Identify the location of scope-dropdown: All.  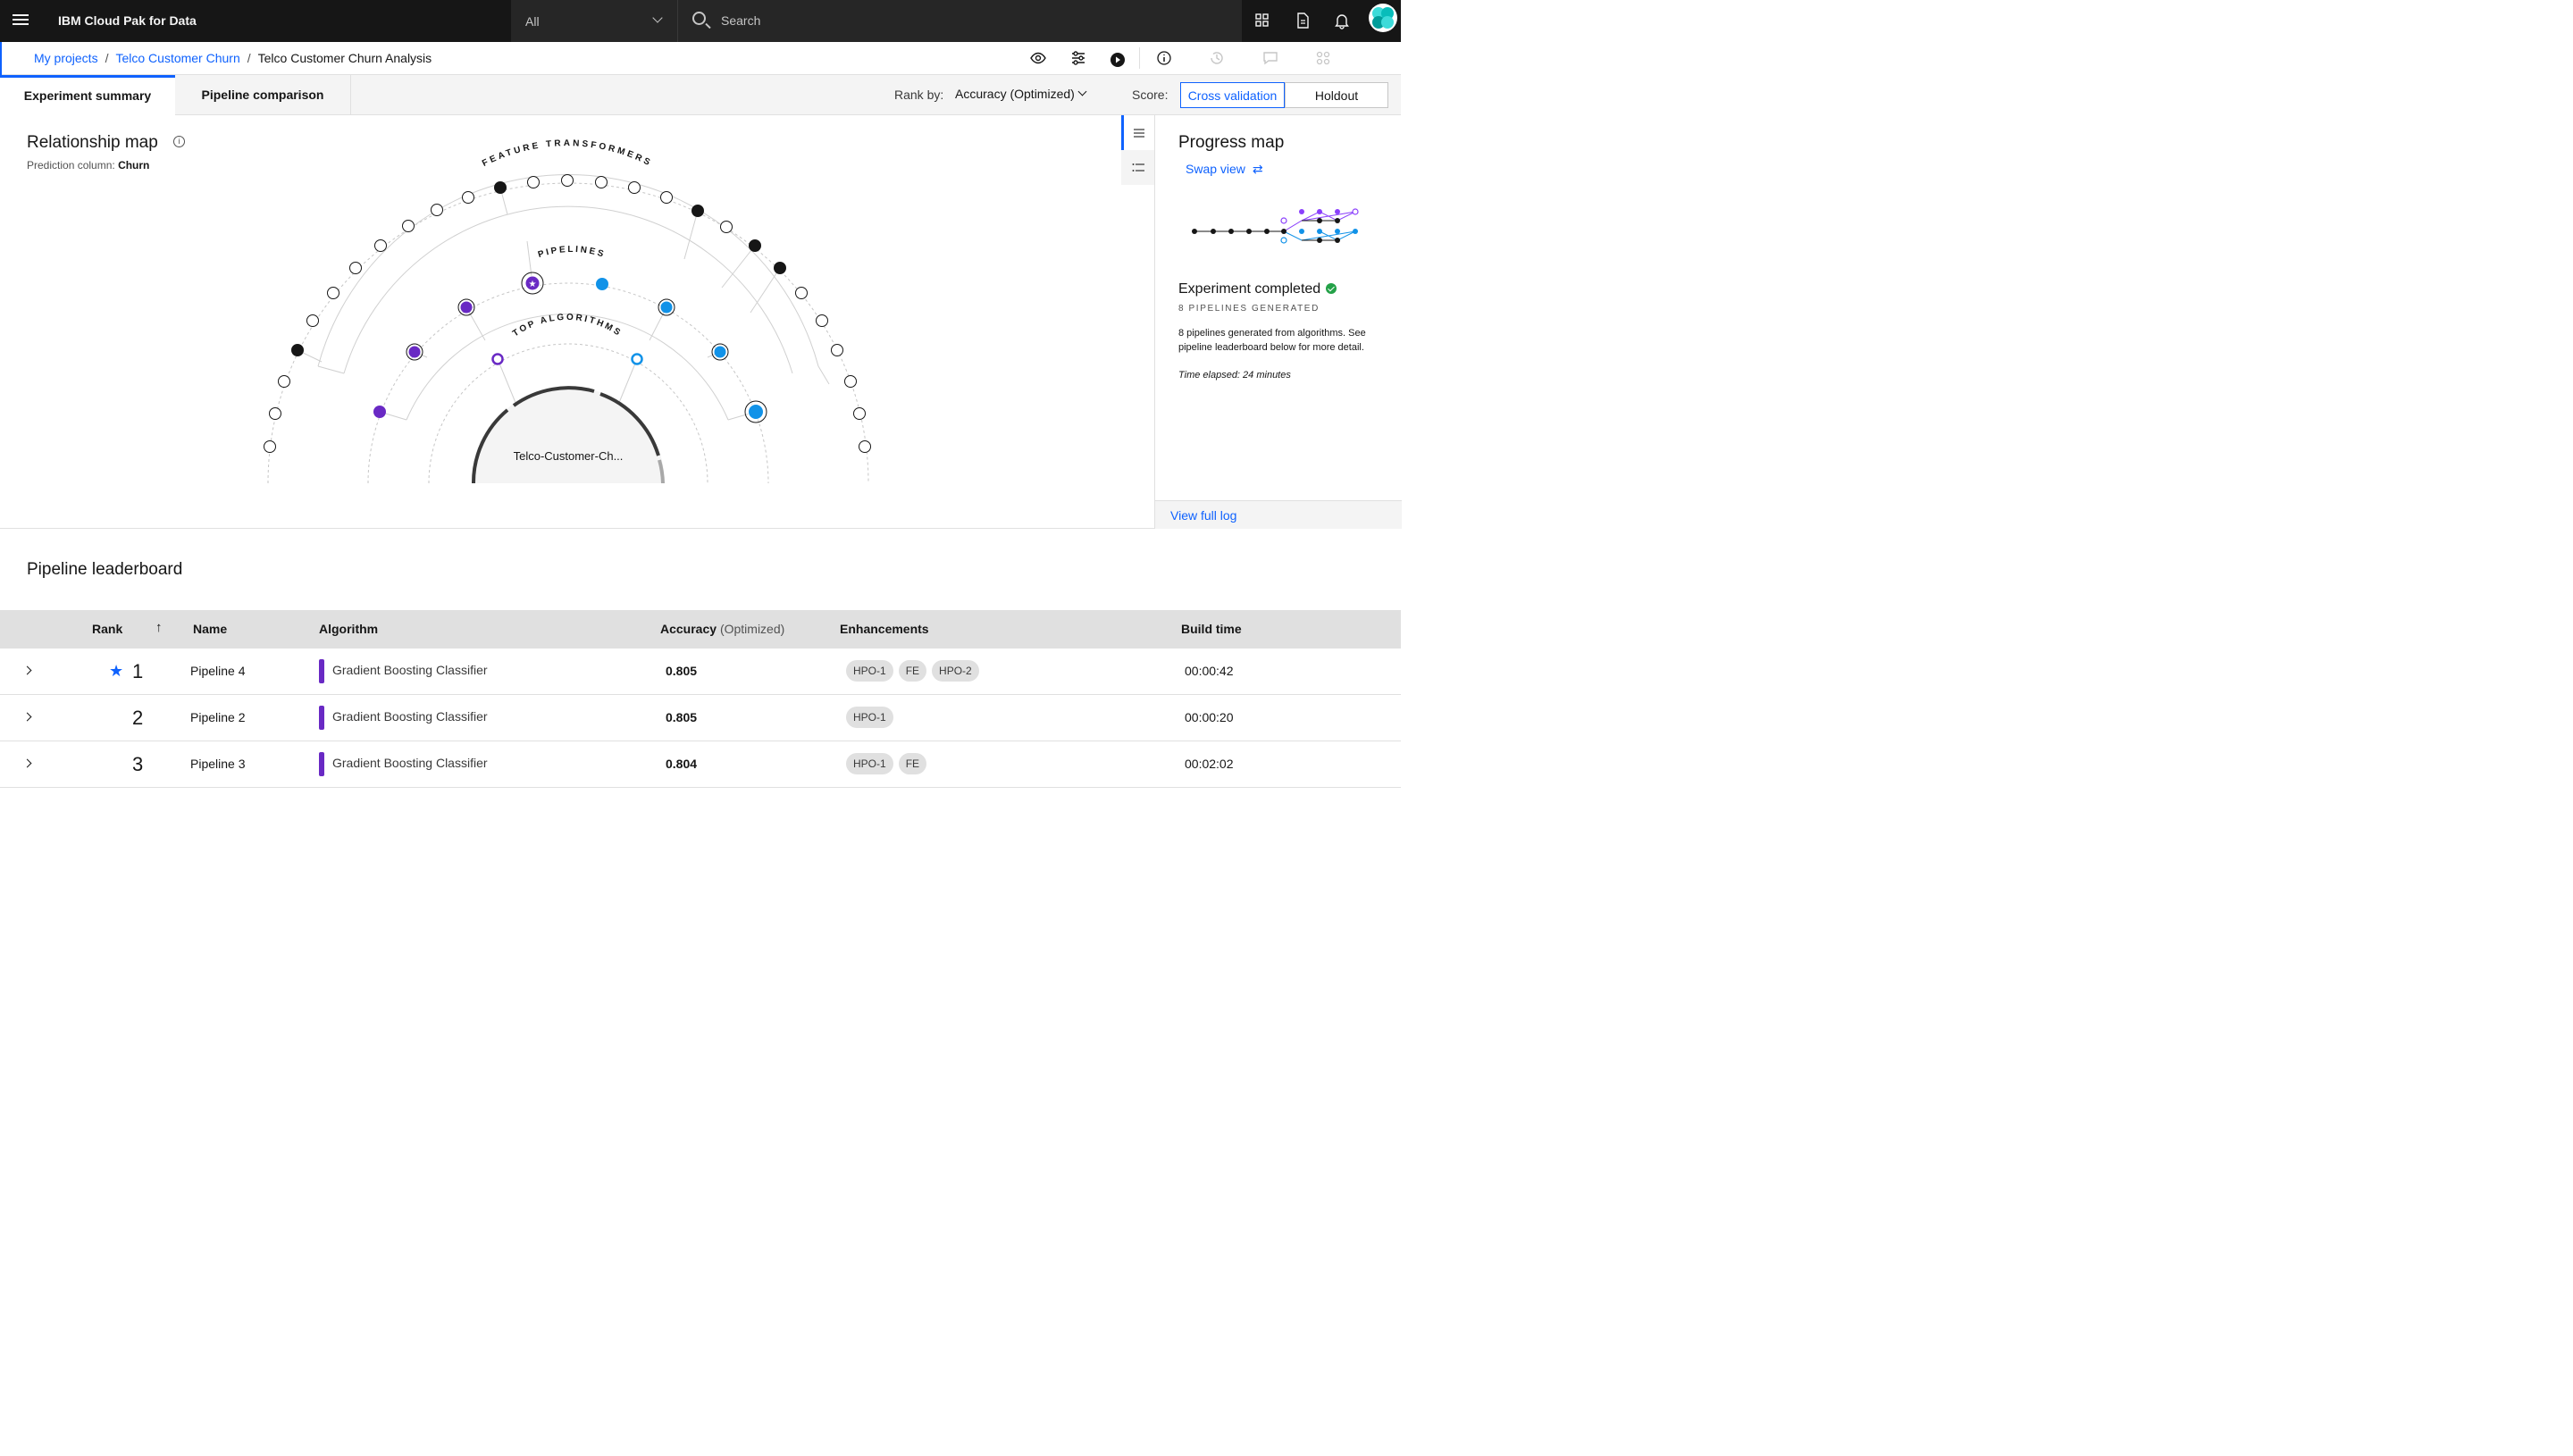
(594, 21).